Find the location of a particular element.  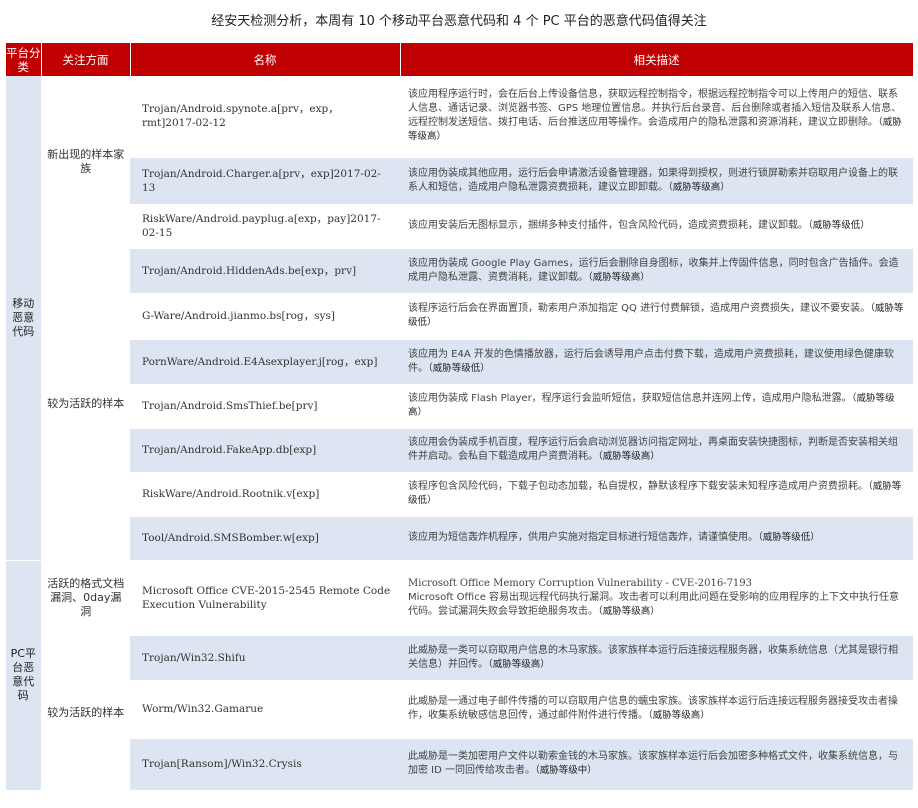

sample-name: PornWare/Android.E4Asexplayer.j[rog，exp] is located at coordinates (265, 362).